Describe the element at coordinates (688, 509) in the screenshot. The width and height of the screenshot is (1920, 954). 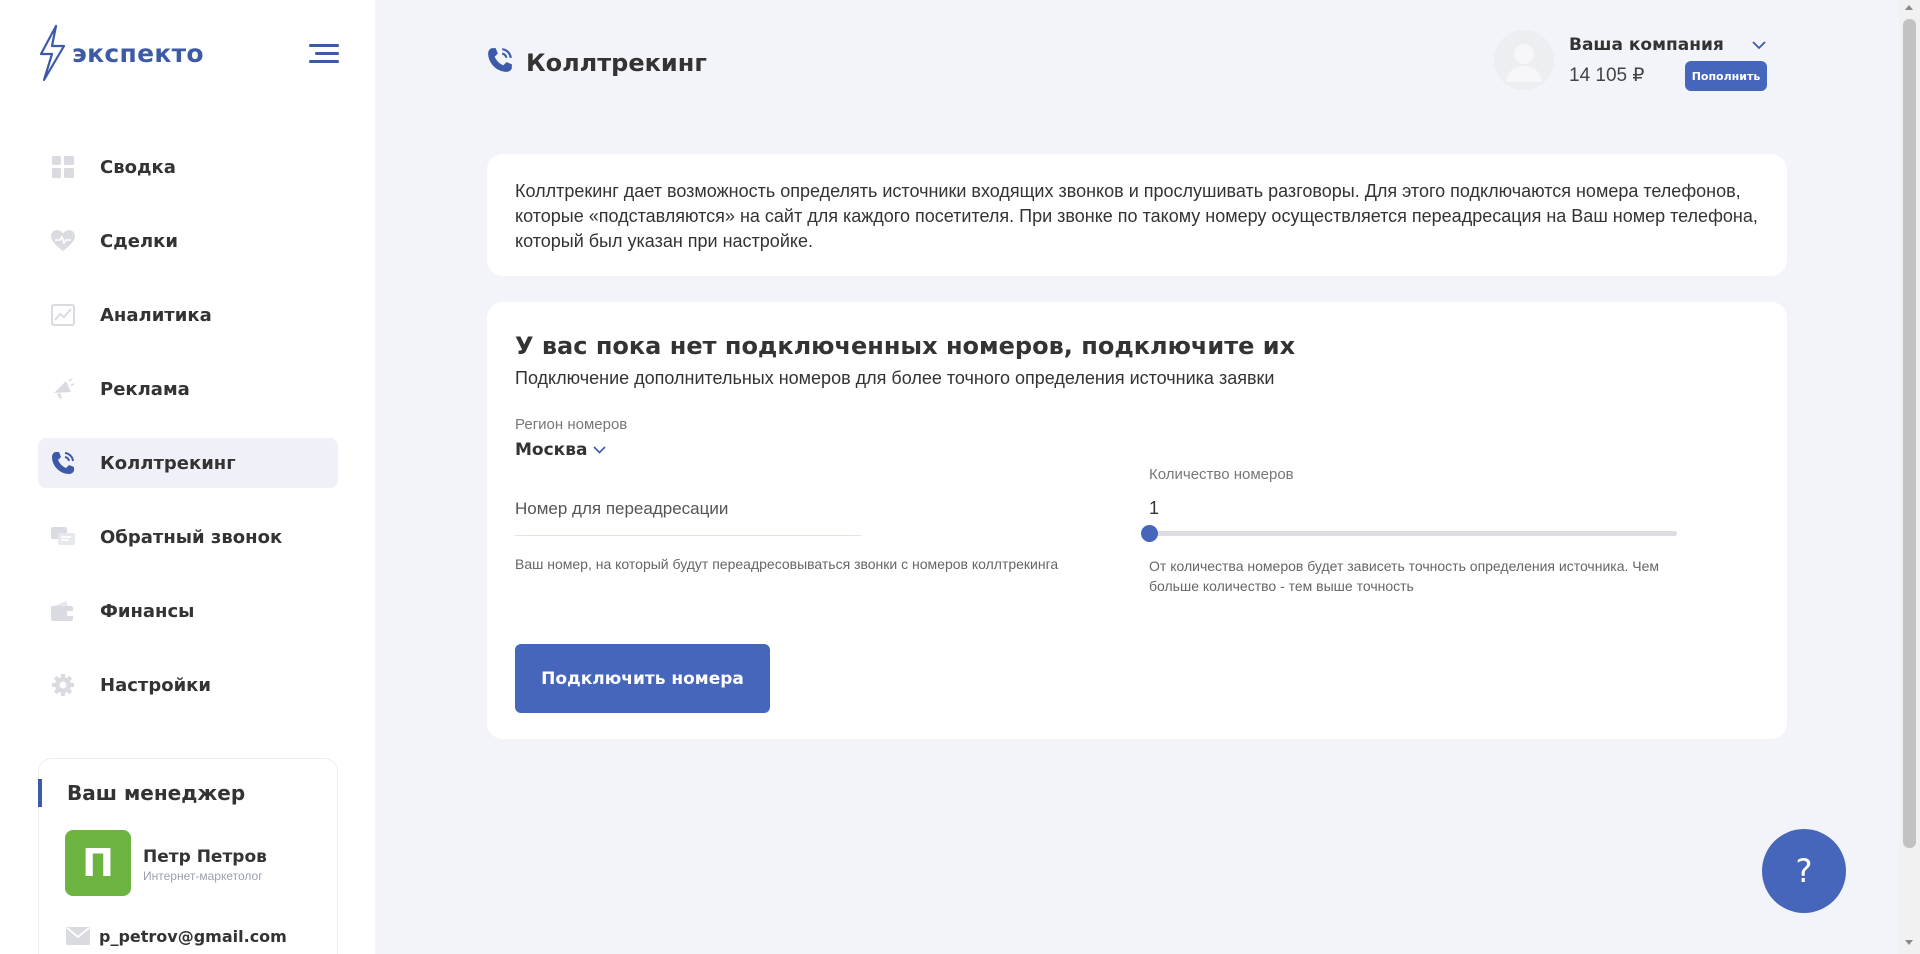
I see `redirect-number-input` at that location.